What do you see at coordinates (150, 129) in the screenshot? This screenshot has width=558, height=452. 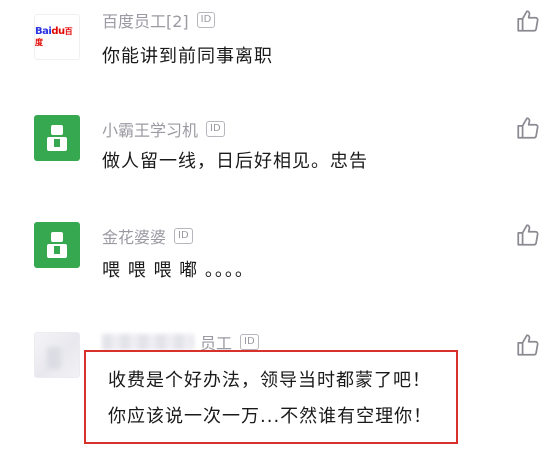 I see `author-name: 小霸王学习机` at bounding box center [150, 129].